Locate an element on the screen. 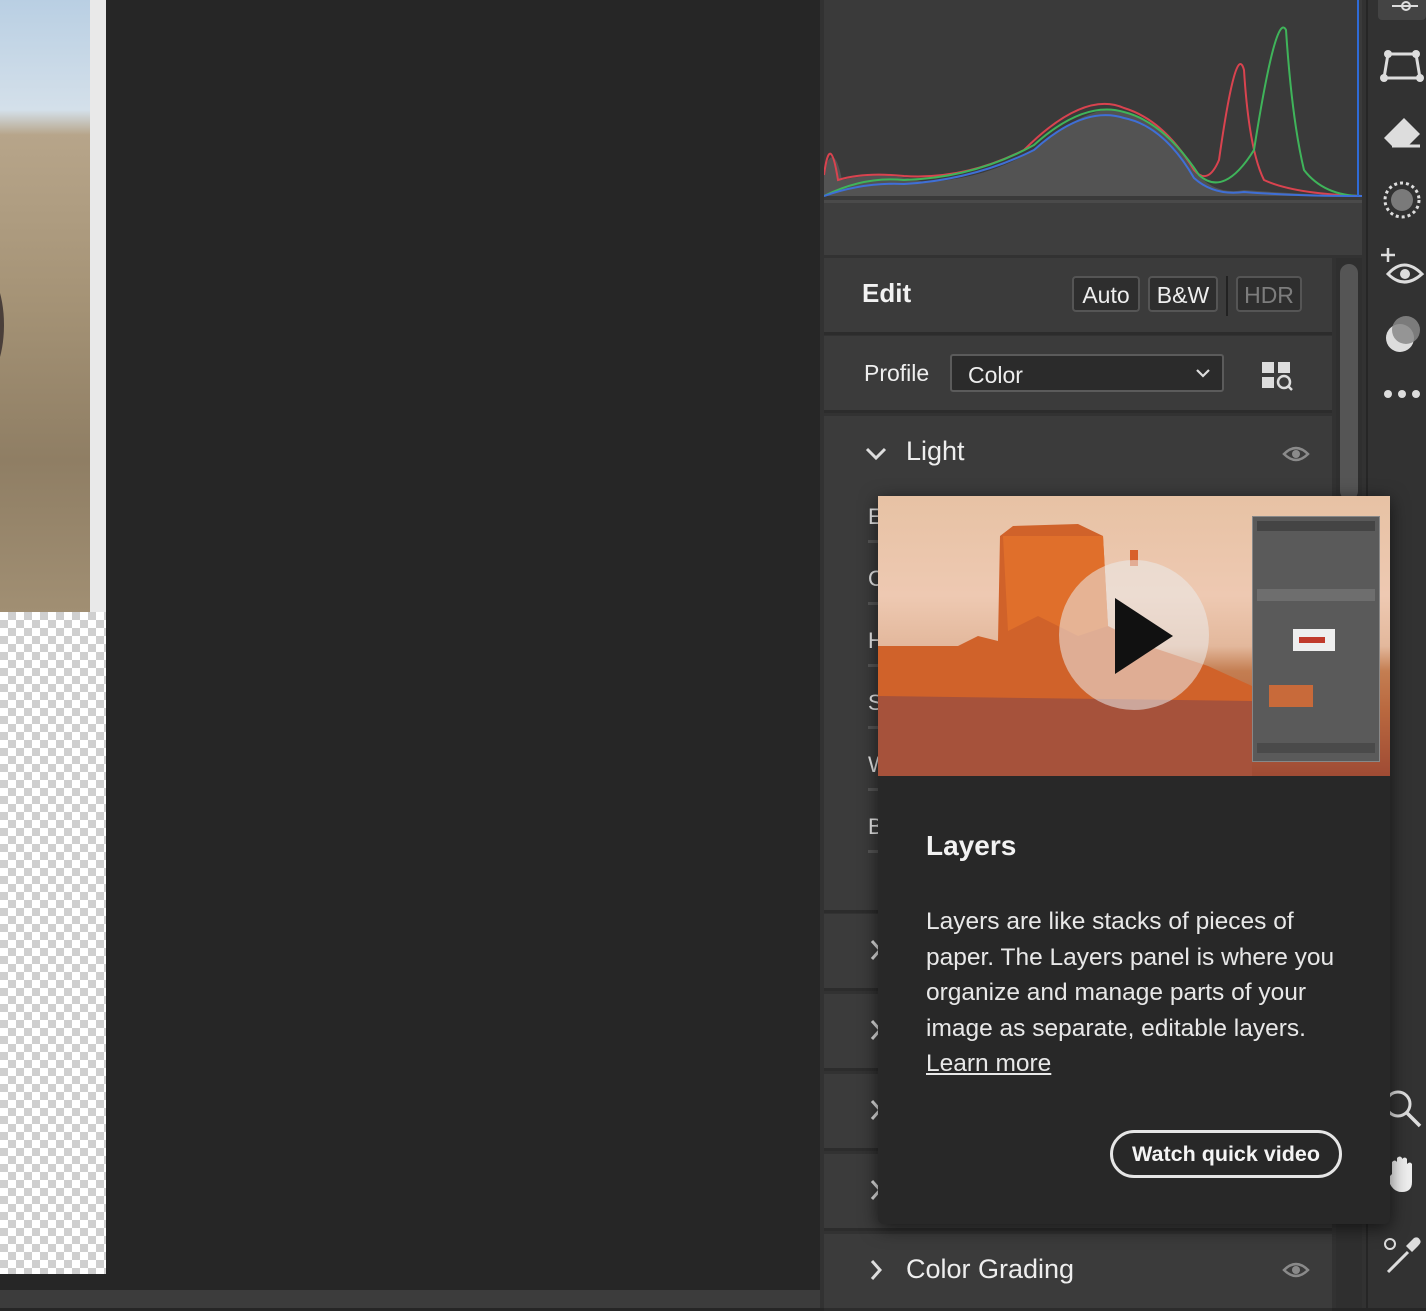 Image resolution: width=1426 pixels, height=1311 pixels. photo-preview is located at coordinates (45, 306).